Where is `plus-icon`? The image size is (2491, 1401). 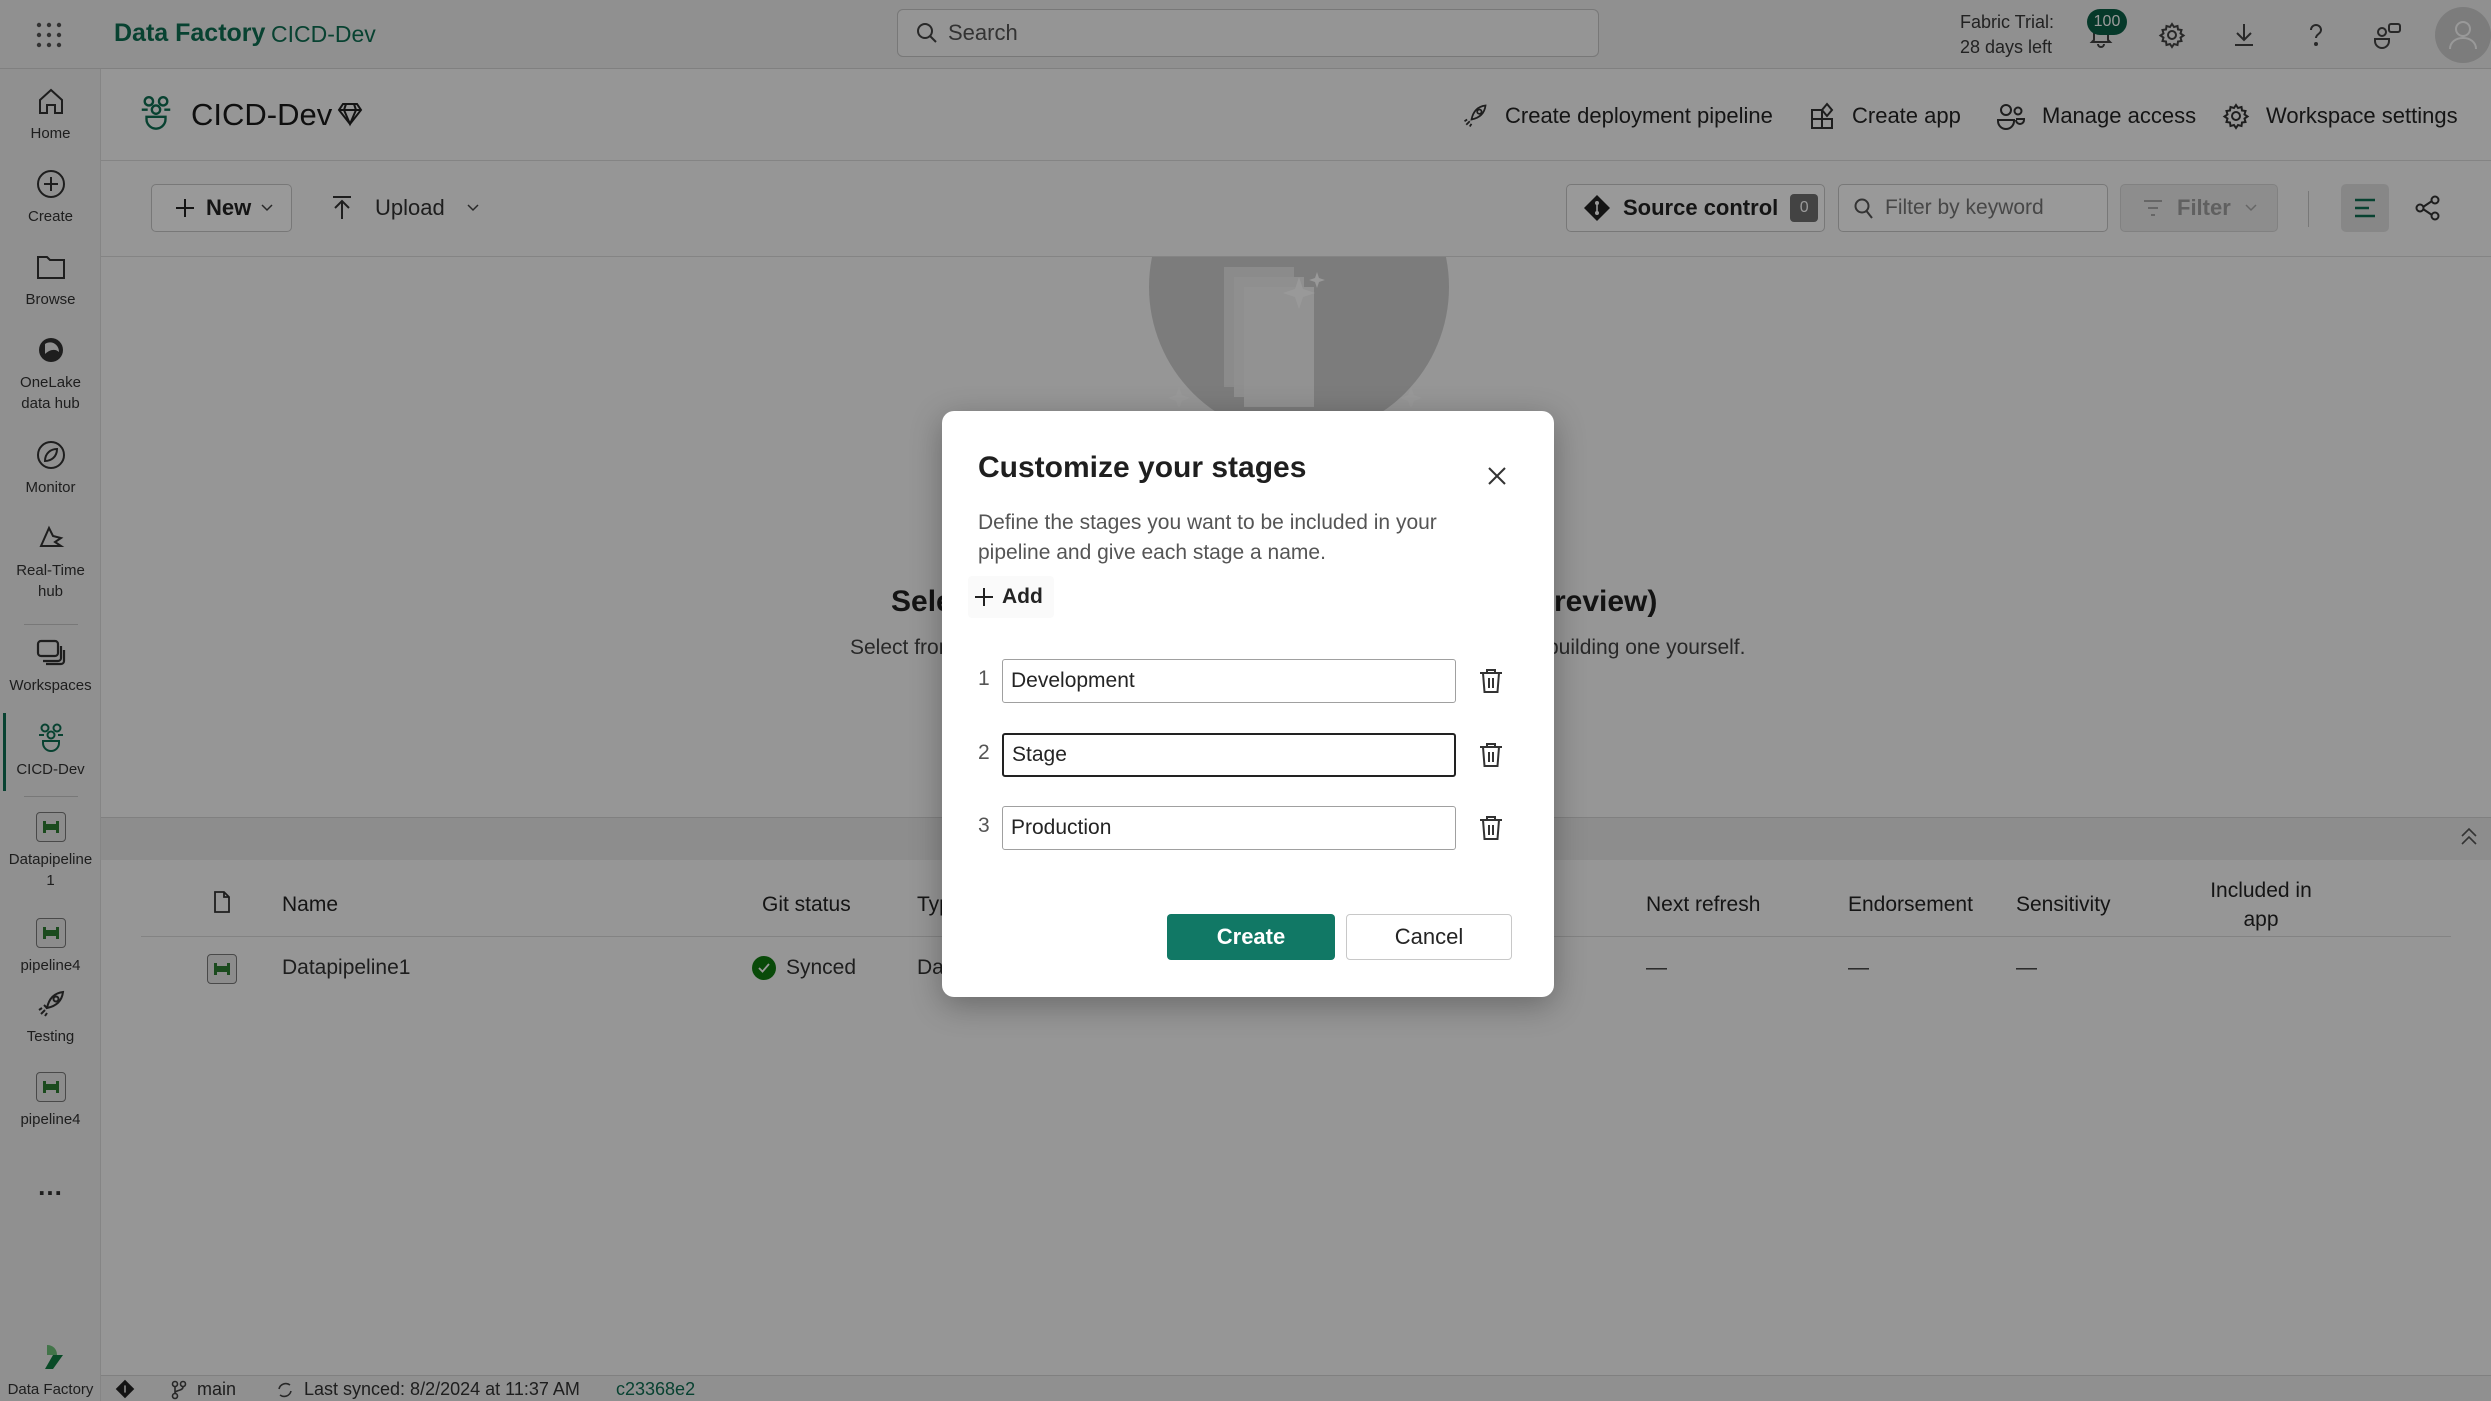 plus-icon is located at coordinates (984, 597).